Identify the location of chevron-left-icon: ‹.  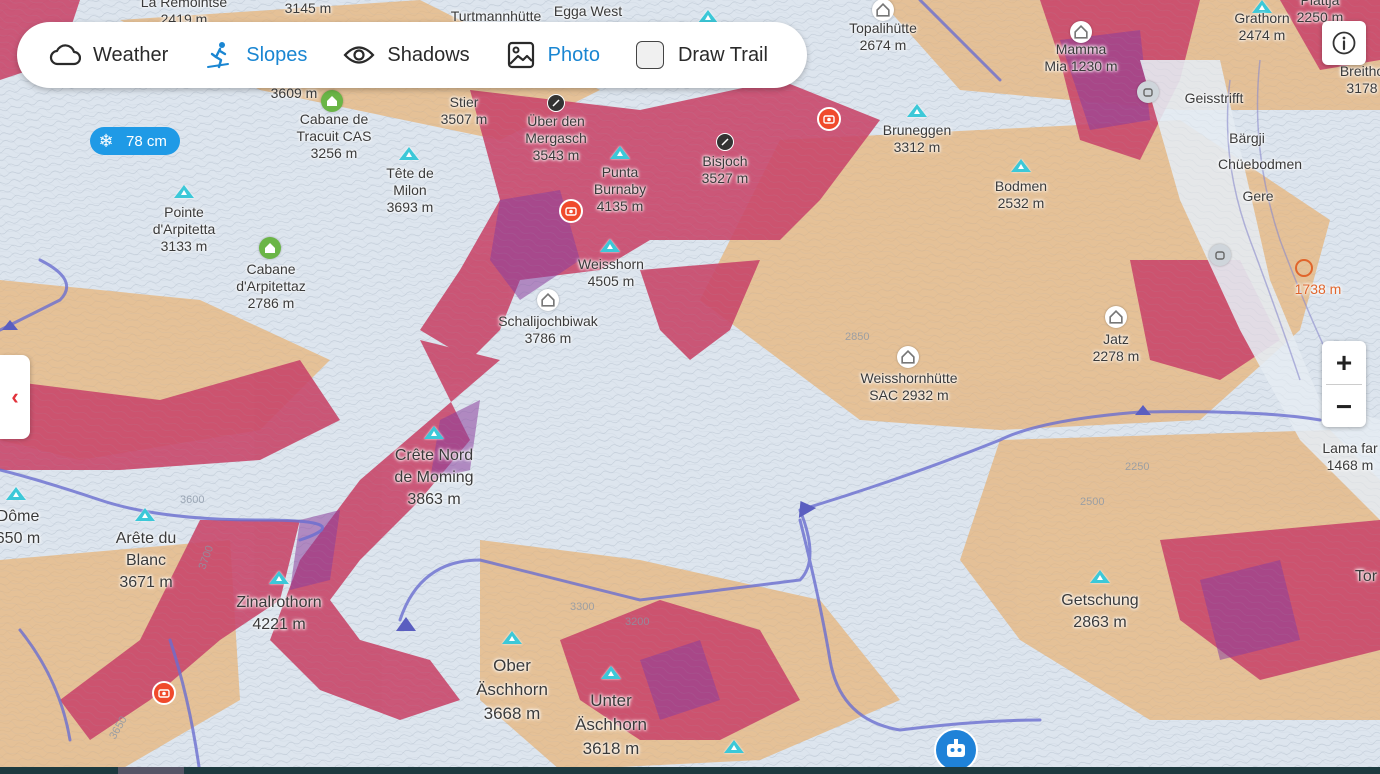
(15, 396).